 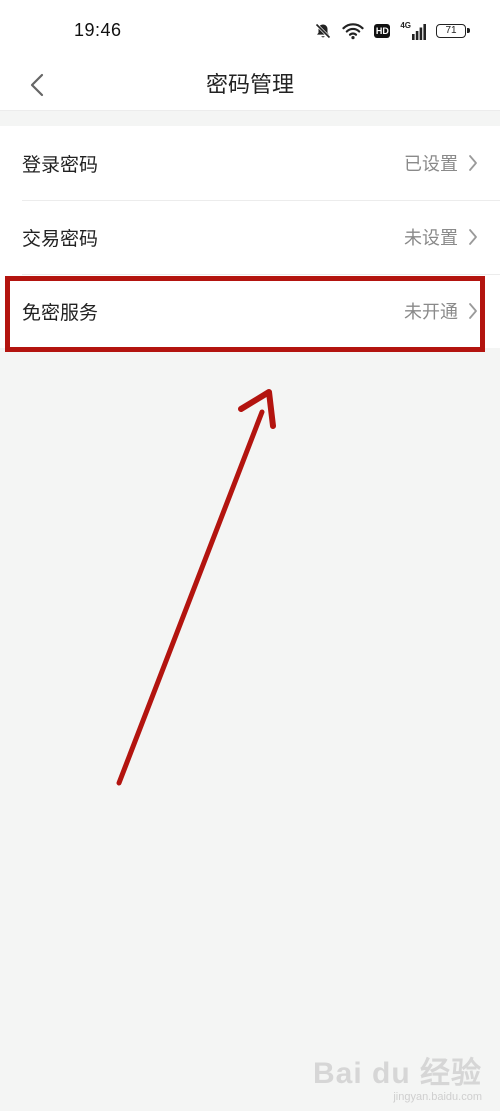 I want to click on nav-bar: 密码管理, so click(x=250, y=85).